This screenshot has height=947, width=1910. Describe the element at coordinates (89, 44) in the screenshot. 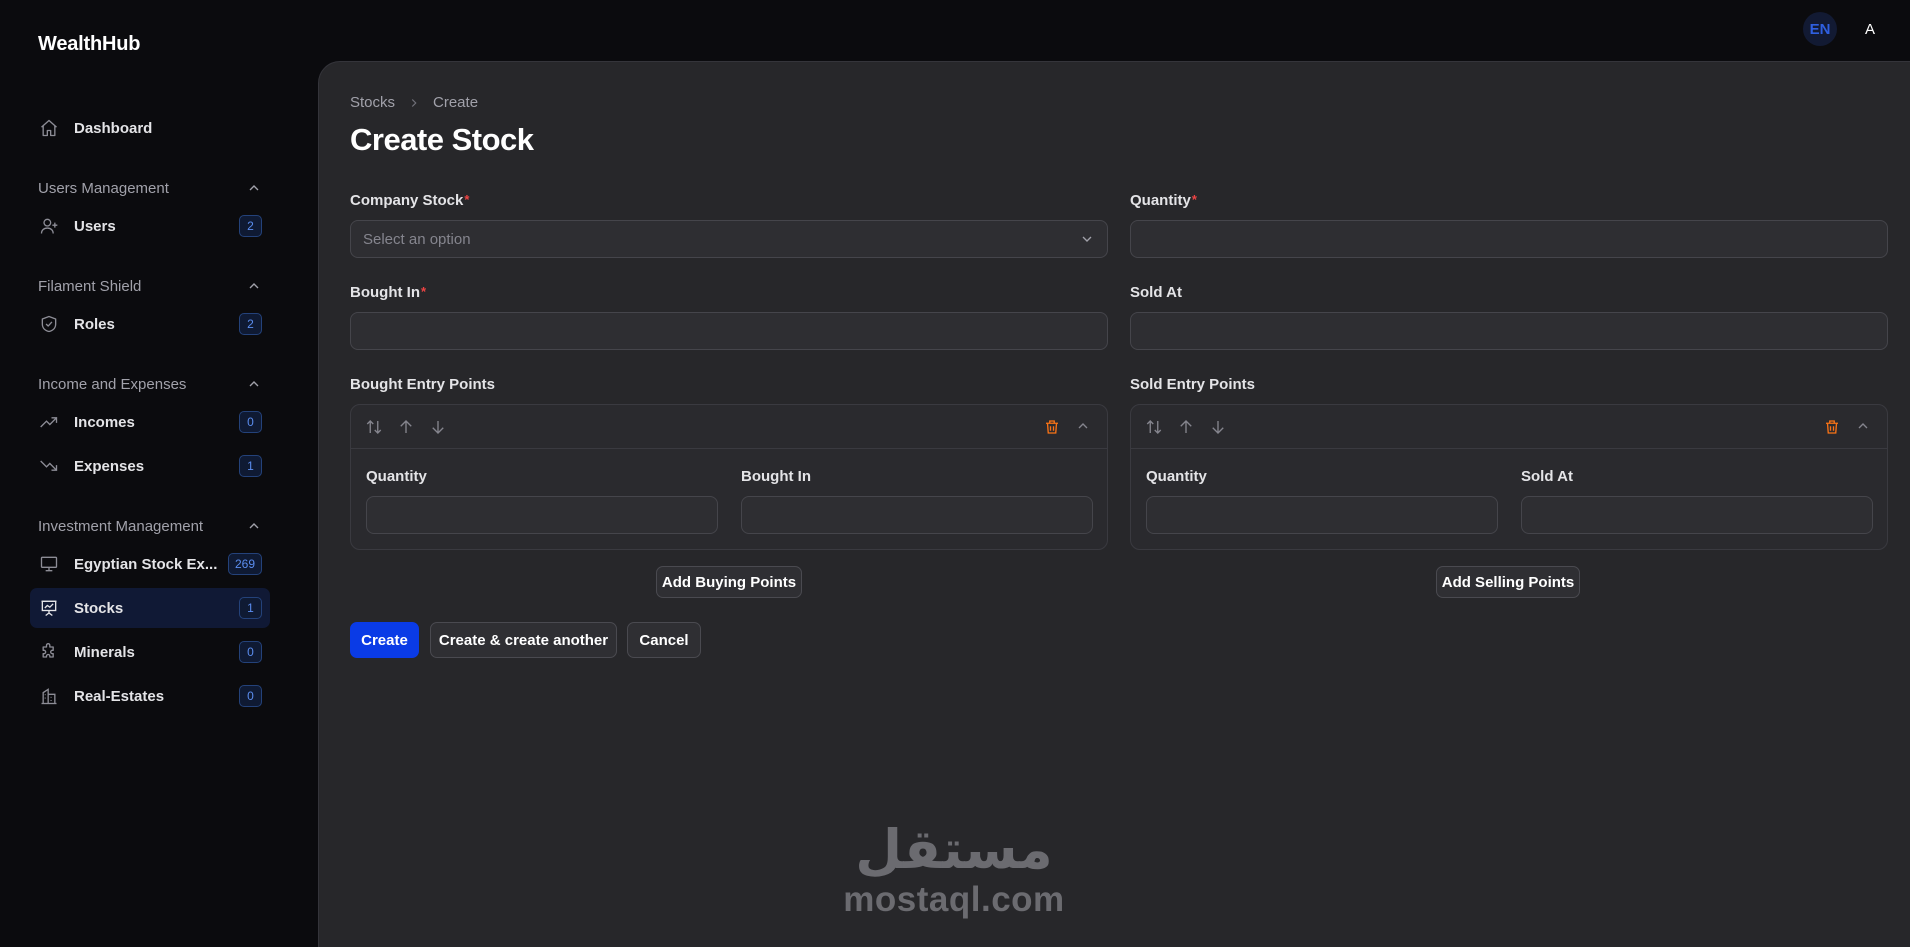

I see `brand-logo: WealthHub` at that location.